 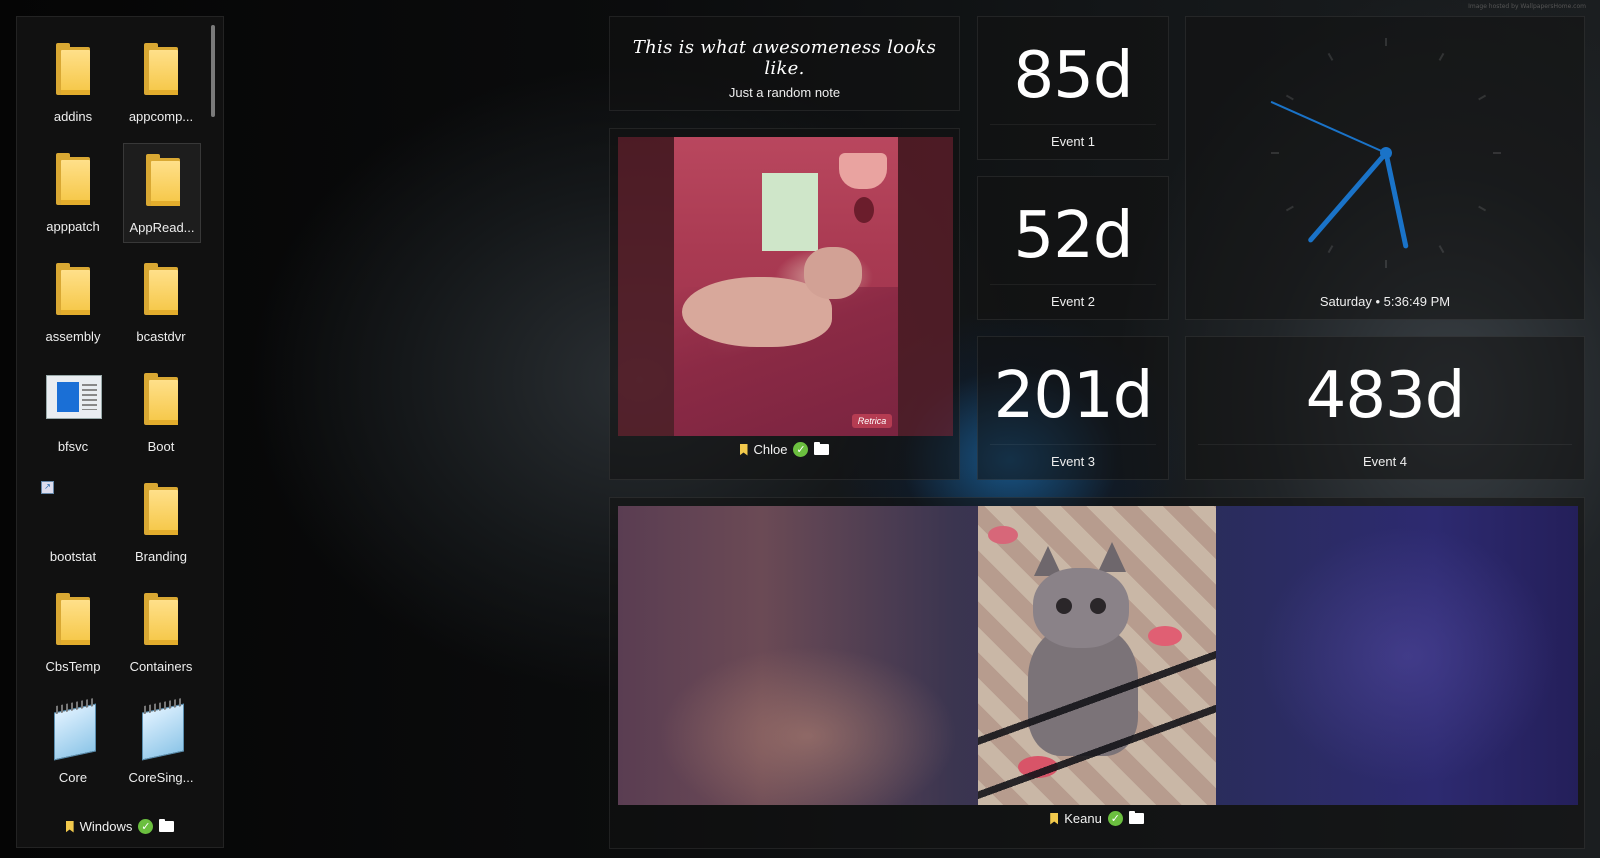 What do you see at coordinates (1348, 196) in the screenshot?
I see `minute-hand` at bounding box center [1348, 196].